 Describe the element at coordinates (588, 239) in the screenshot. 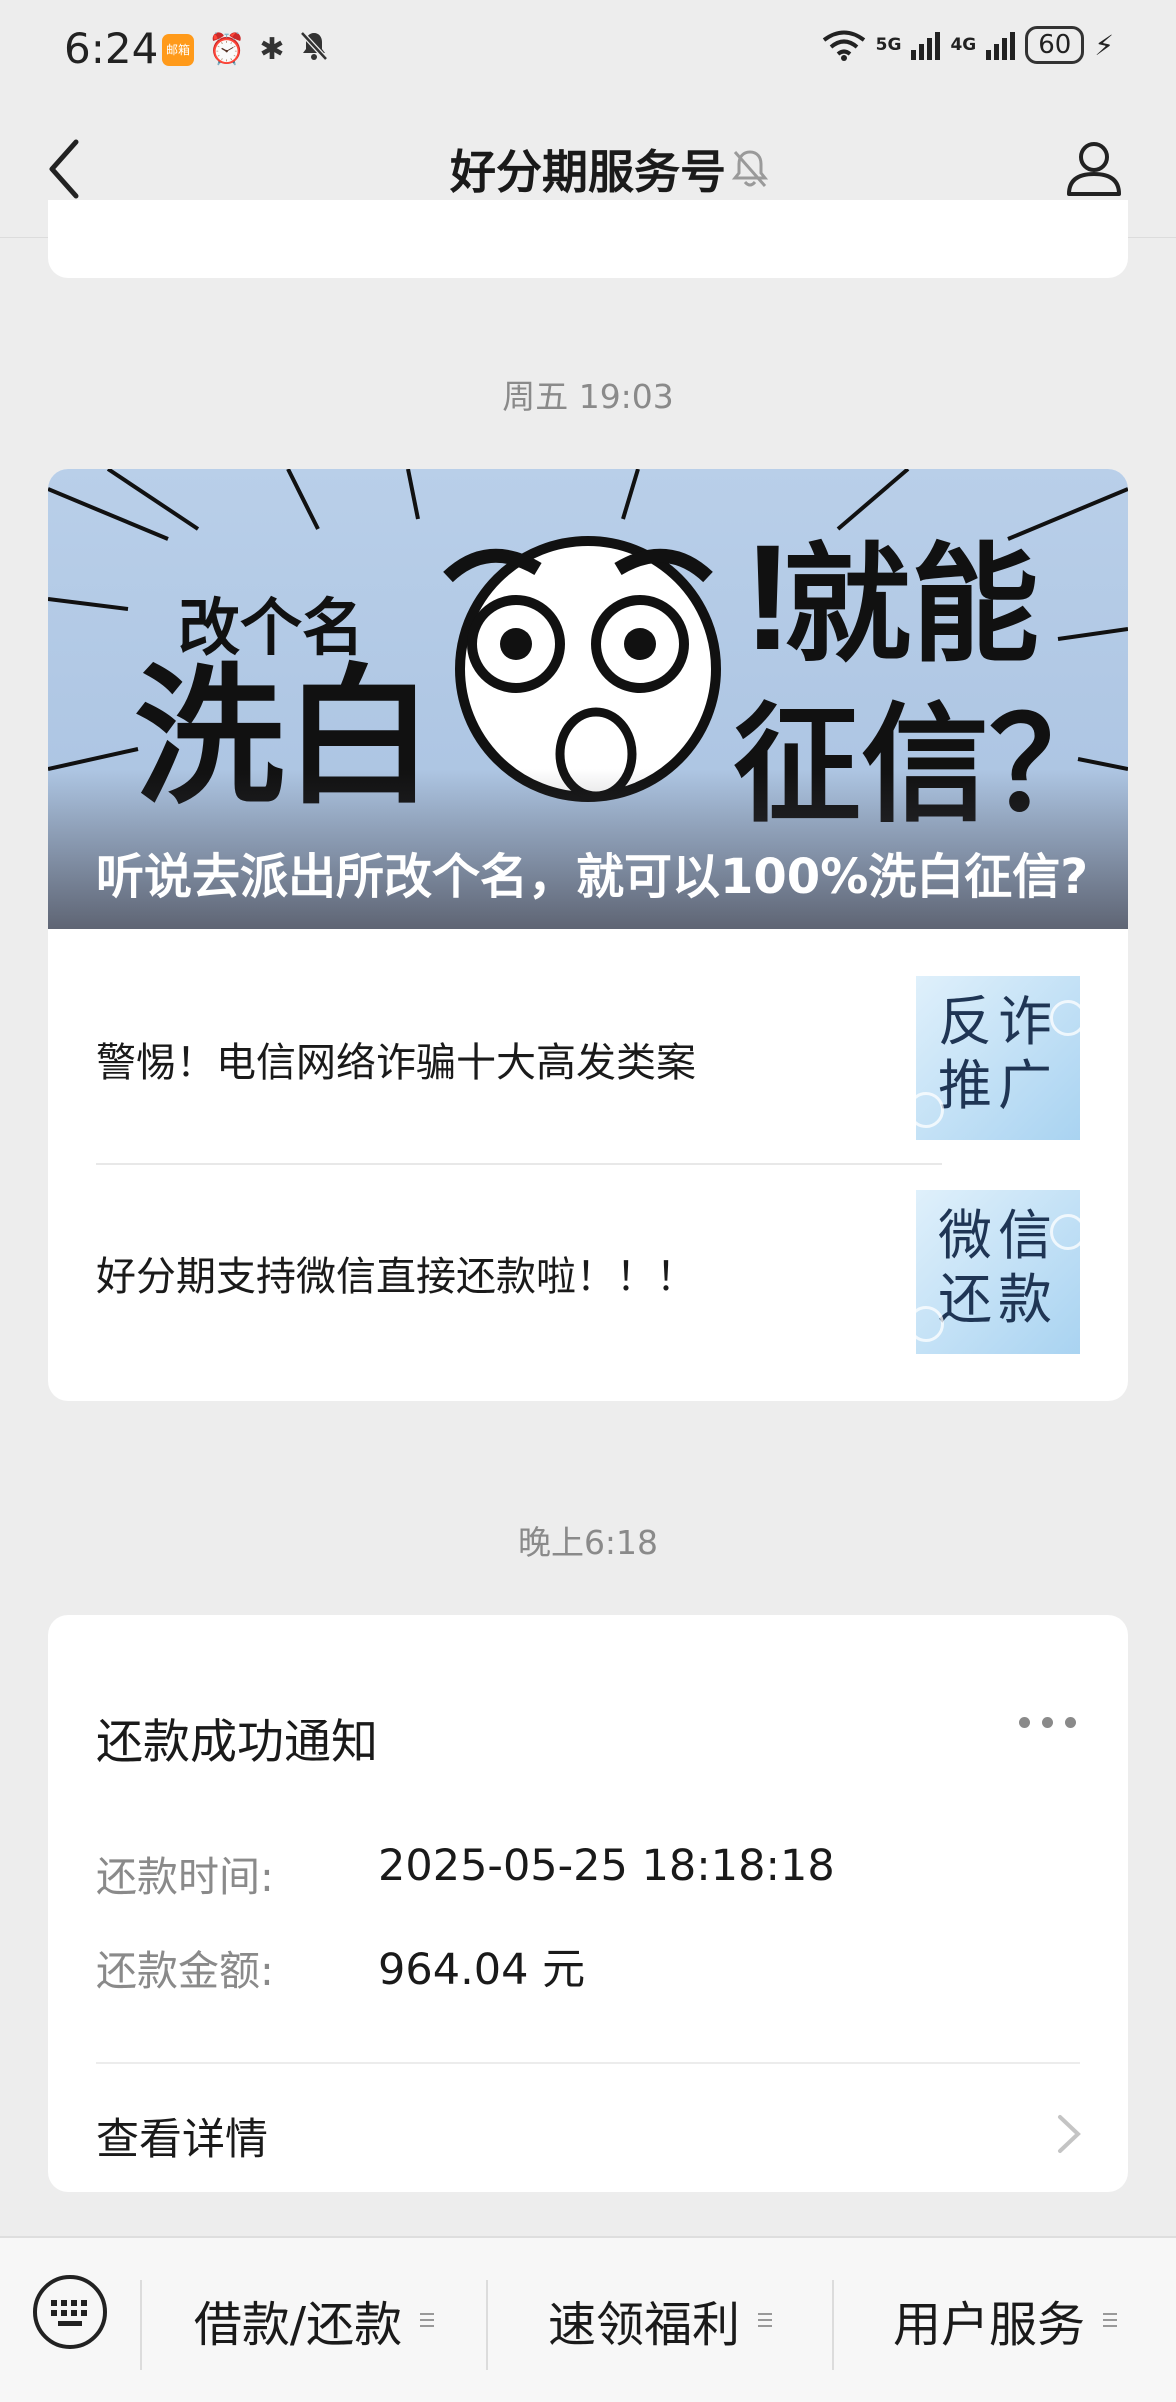

I see `previous-message-card` at that location.